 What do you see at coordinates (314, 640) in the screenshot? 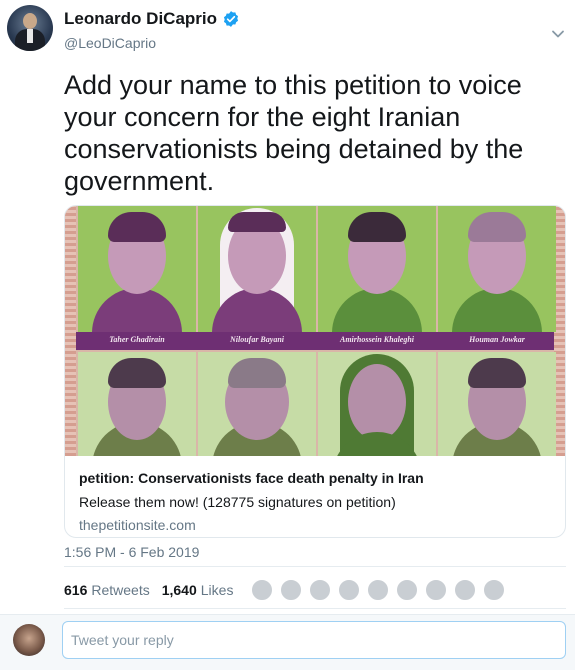
I see `reply-input` at bounding box center [314, 640].